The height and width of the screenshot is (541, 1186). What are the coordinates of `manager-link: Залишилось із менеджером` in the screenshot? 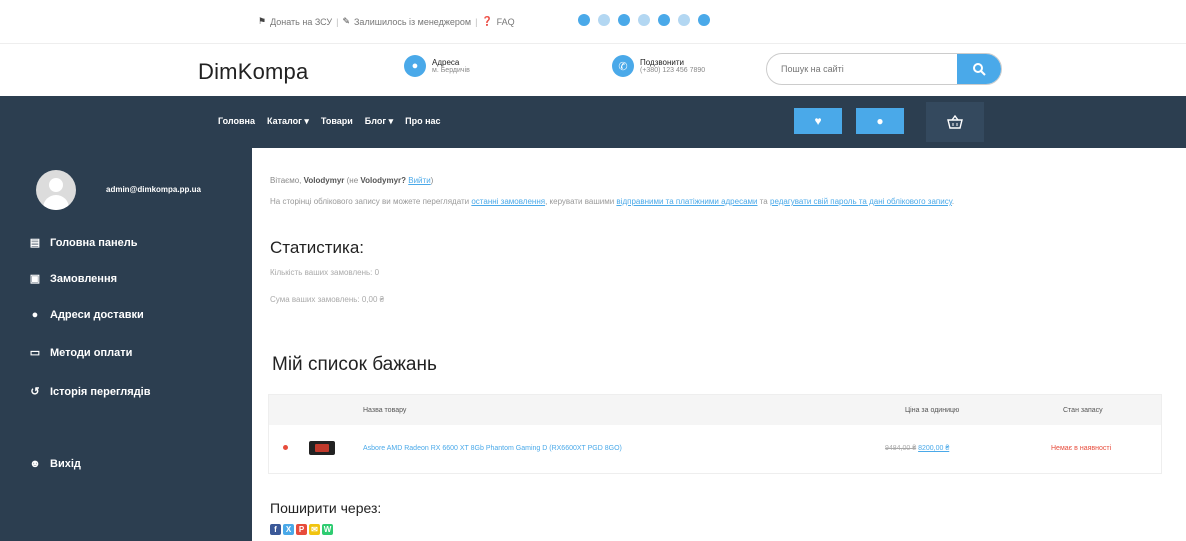 It's located at (412, 22).